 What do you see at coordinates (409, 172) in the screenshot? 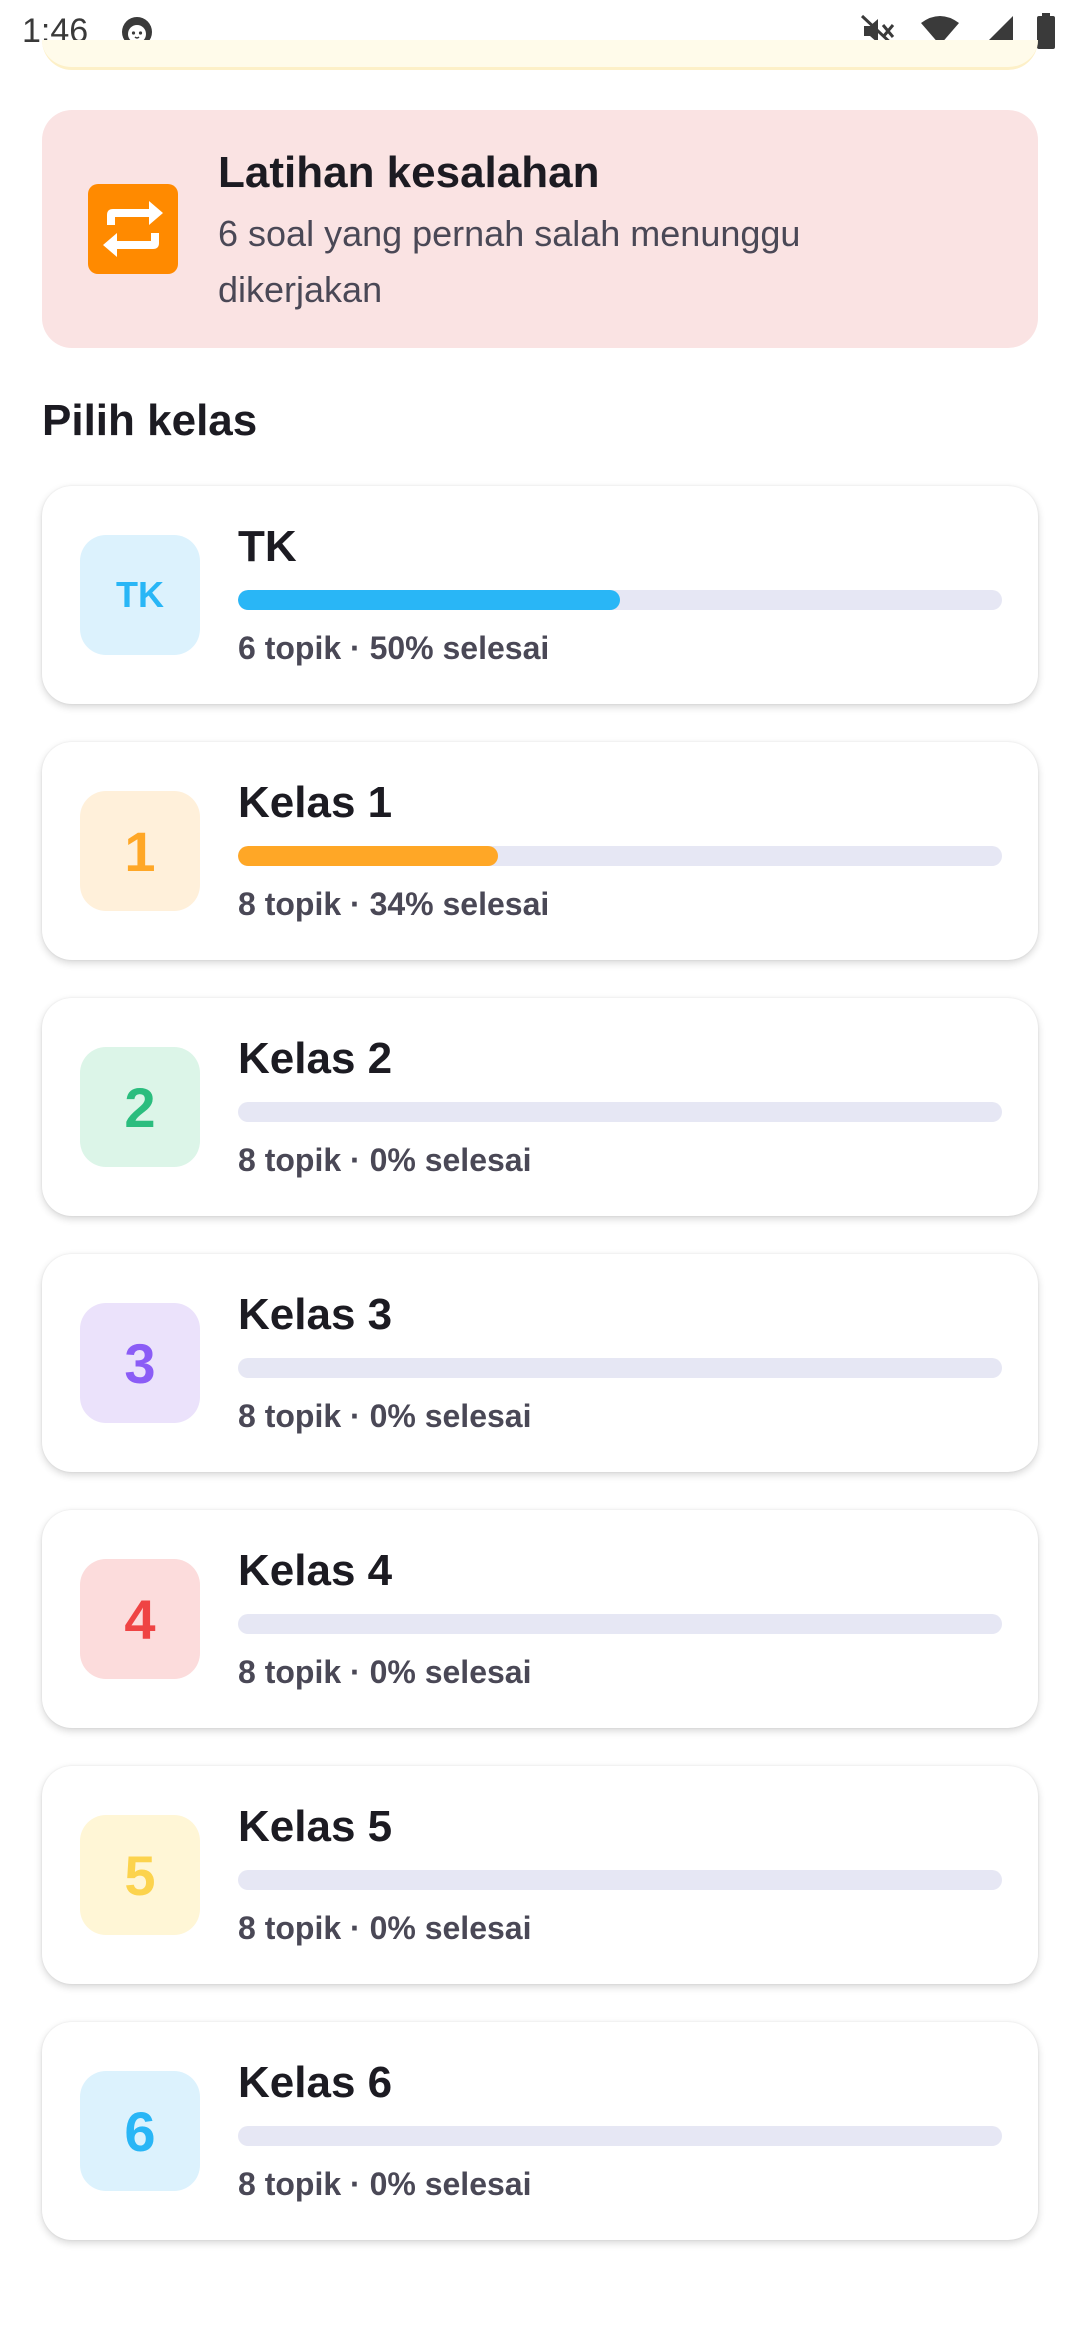
I see `practice-title: Latihan kesalahan` at bounding box center [409, 172].